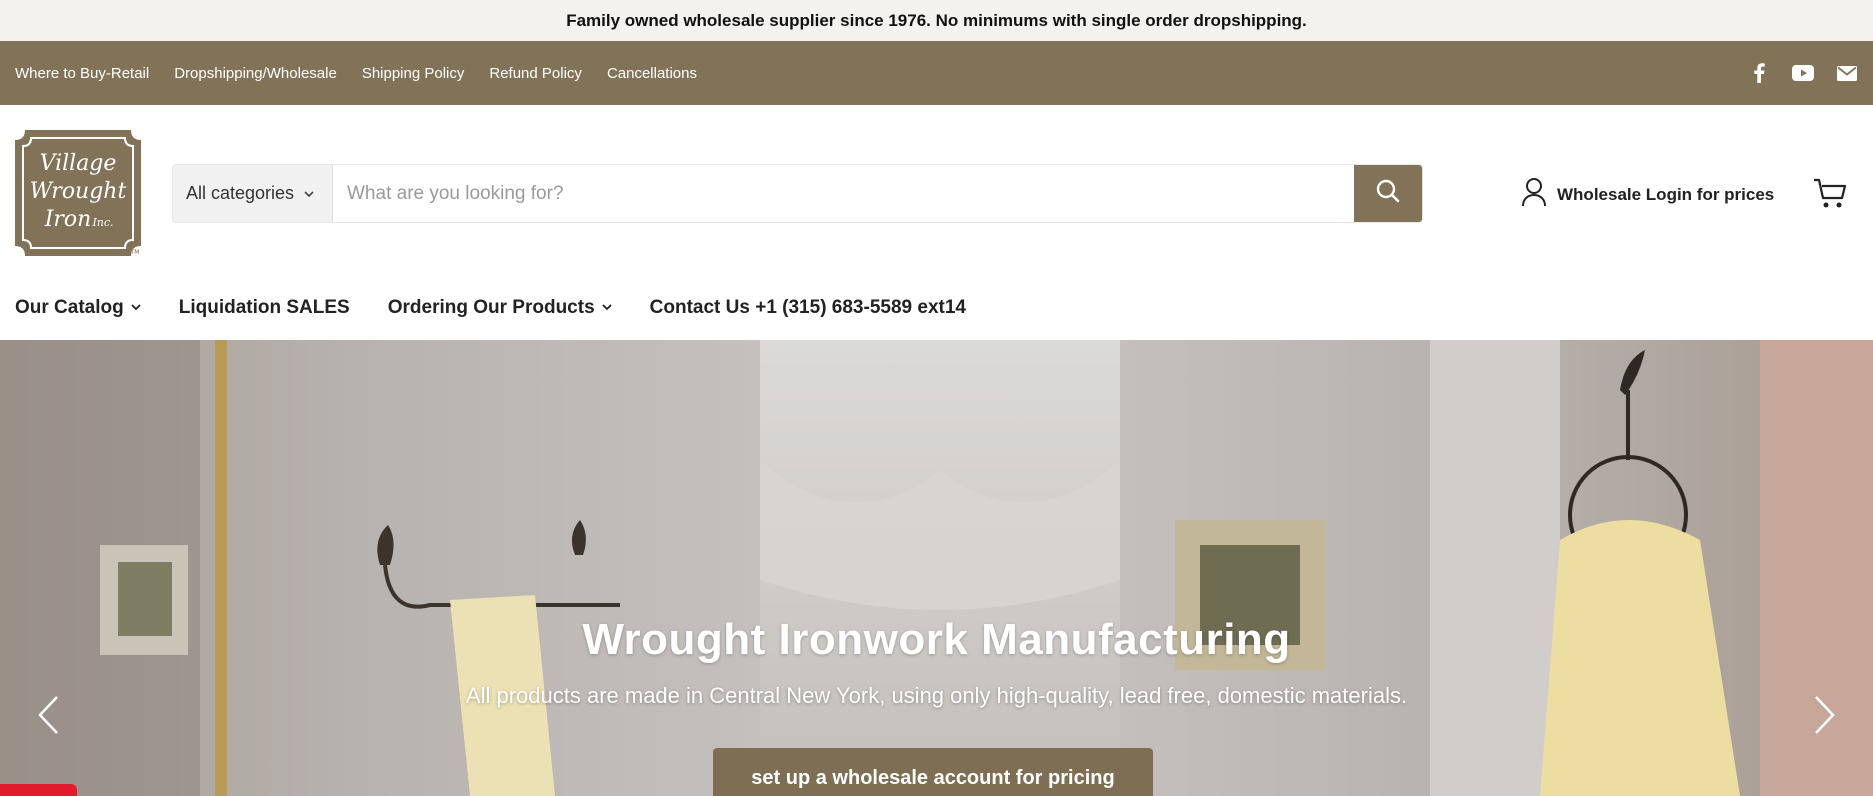 This screenshot has height=796, width=1873. Describe the element at coordinates (1666, 194) in the screenshot. I see `wholesale-login-label: Wholesale Login for prices` at that location.